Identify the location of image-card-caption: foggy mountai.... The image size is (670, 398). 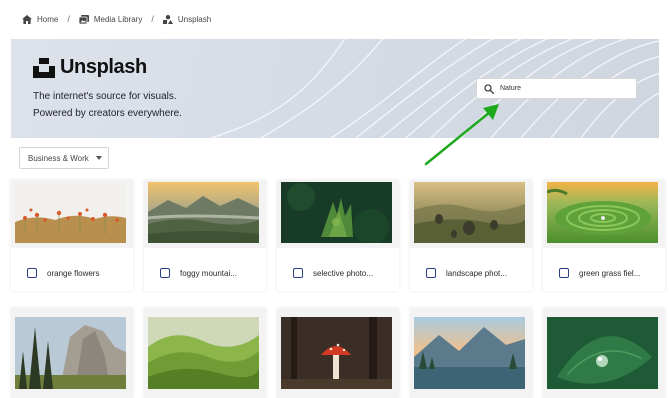
(205, 273).